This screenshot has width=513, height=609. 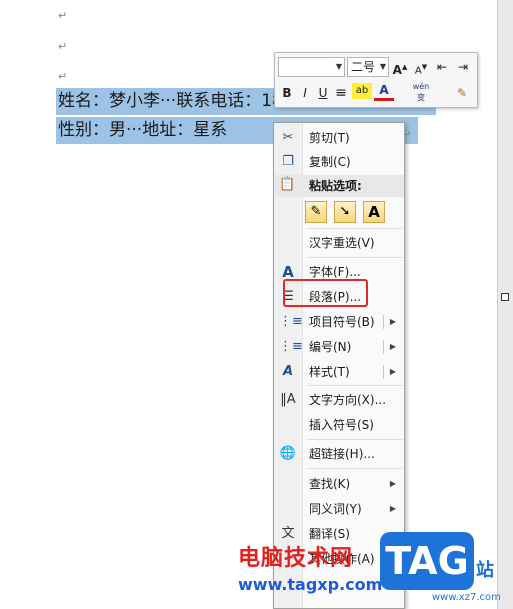 What do you see at coordinates (288, 371) in the screenshot?
I see `styles-icon: A` at bounding box center [288, 371].